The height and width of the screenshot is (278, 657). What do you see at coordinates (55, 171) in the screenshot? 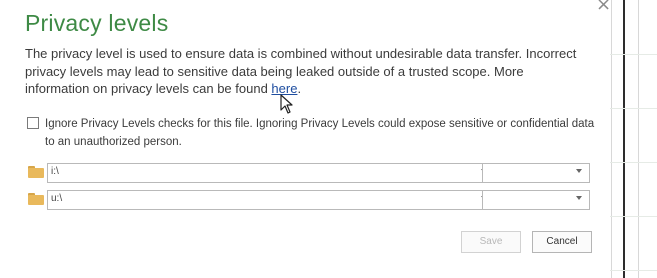
I see `source-path: i:\` at bounding box center [55, 171].